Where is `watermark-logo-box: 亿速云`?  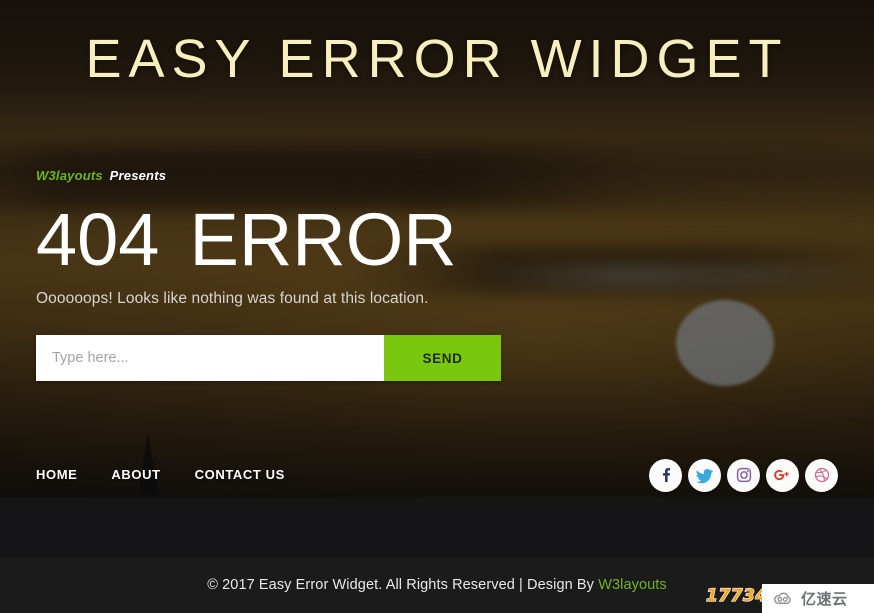
watermark-logo-box: 亿速云 is located at coordinates (818, 598).